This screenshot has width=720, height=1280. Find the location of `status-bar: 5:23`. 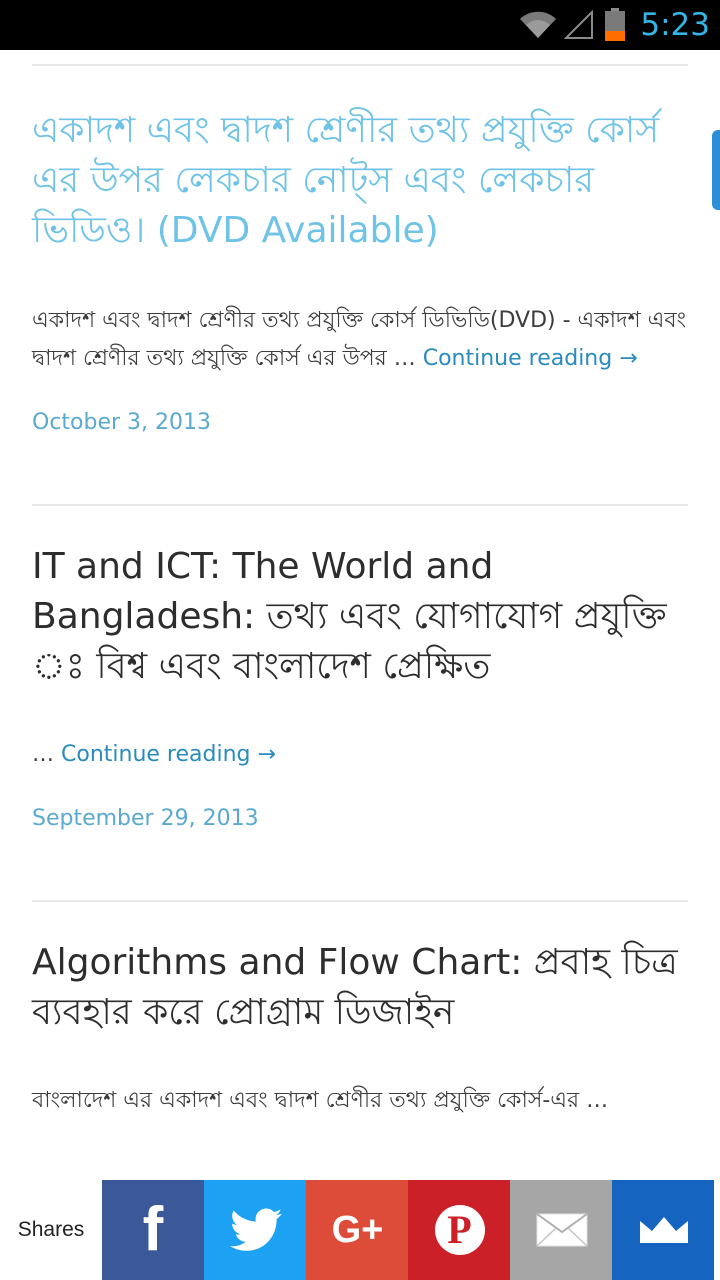

status-bar: 5:23 is located at coordinates (360, 25).